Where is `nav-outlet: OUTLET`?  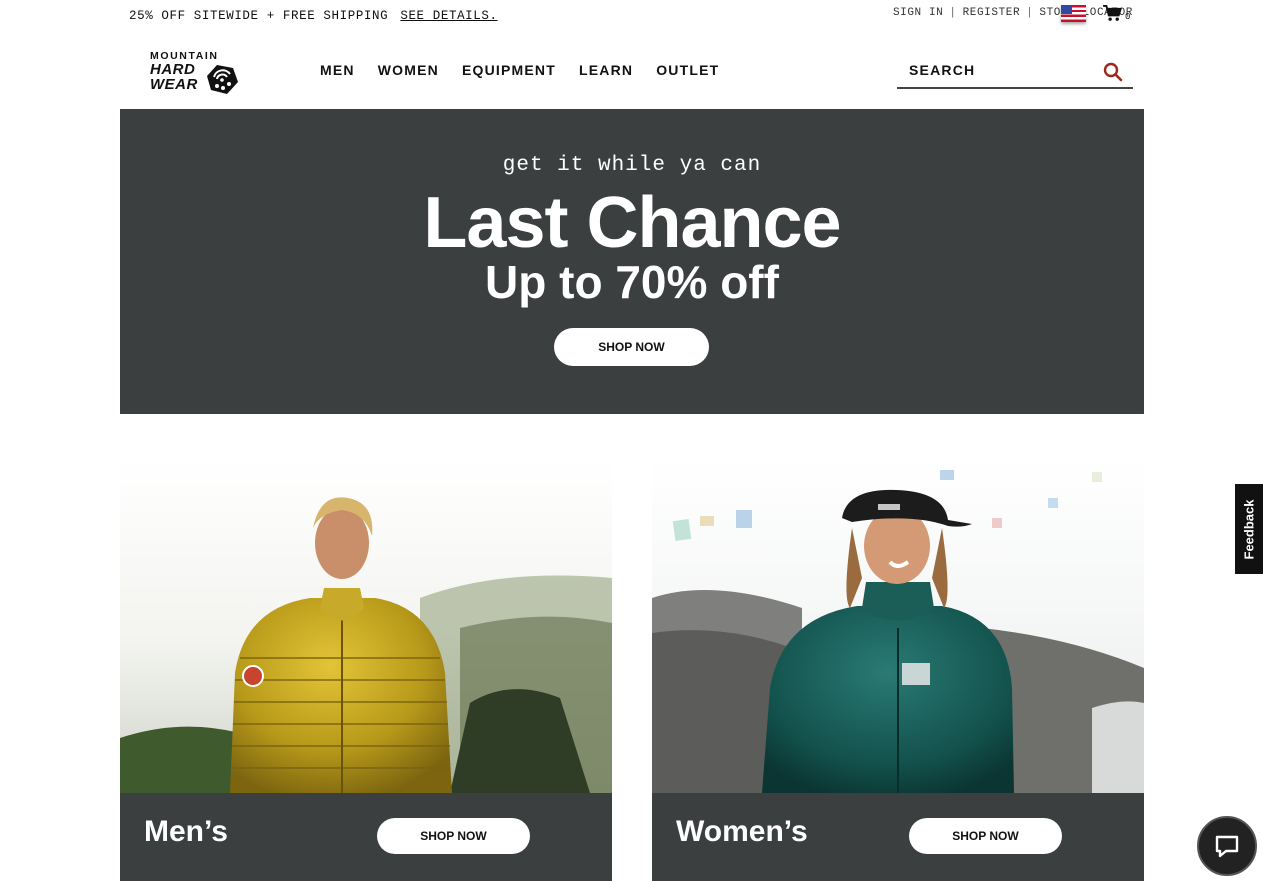 nav-outlet: OUTLET is located at coordinates (687, 70).